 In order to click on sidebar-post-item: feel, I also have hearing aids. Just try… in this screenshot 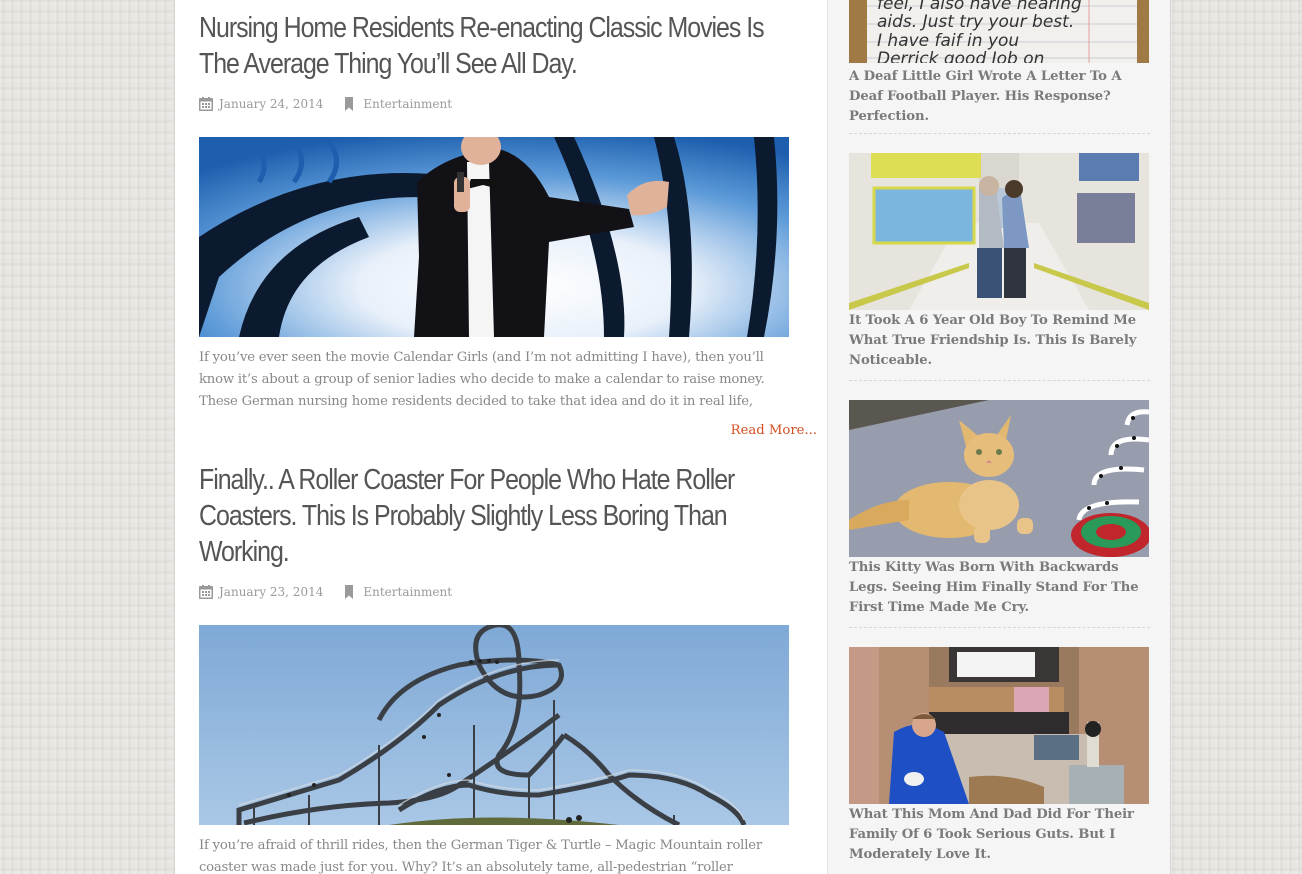, I will do `click(999, 63)`.